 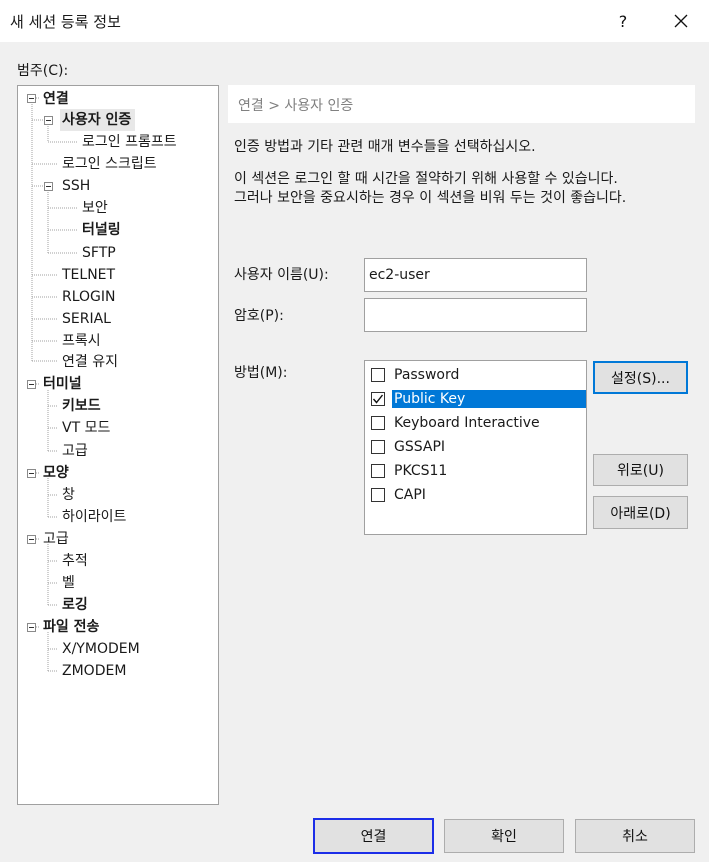 I want to click on tree-item-advanced: 고급, so click(x=56, y=539).